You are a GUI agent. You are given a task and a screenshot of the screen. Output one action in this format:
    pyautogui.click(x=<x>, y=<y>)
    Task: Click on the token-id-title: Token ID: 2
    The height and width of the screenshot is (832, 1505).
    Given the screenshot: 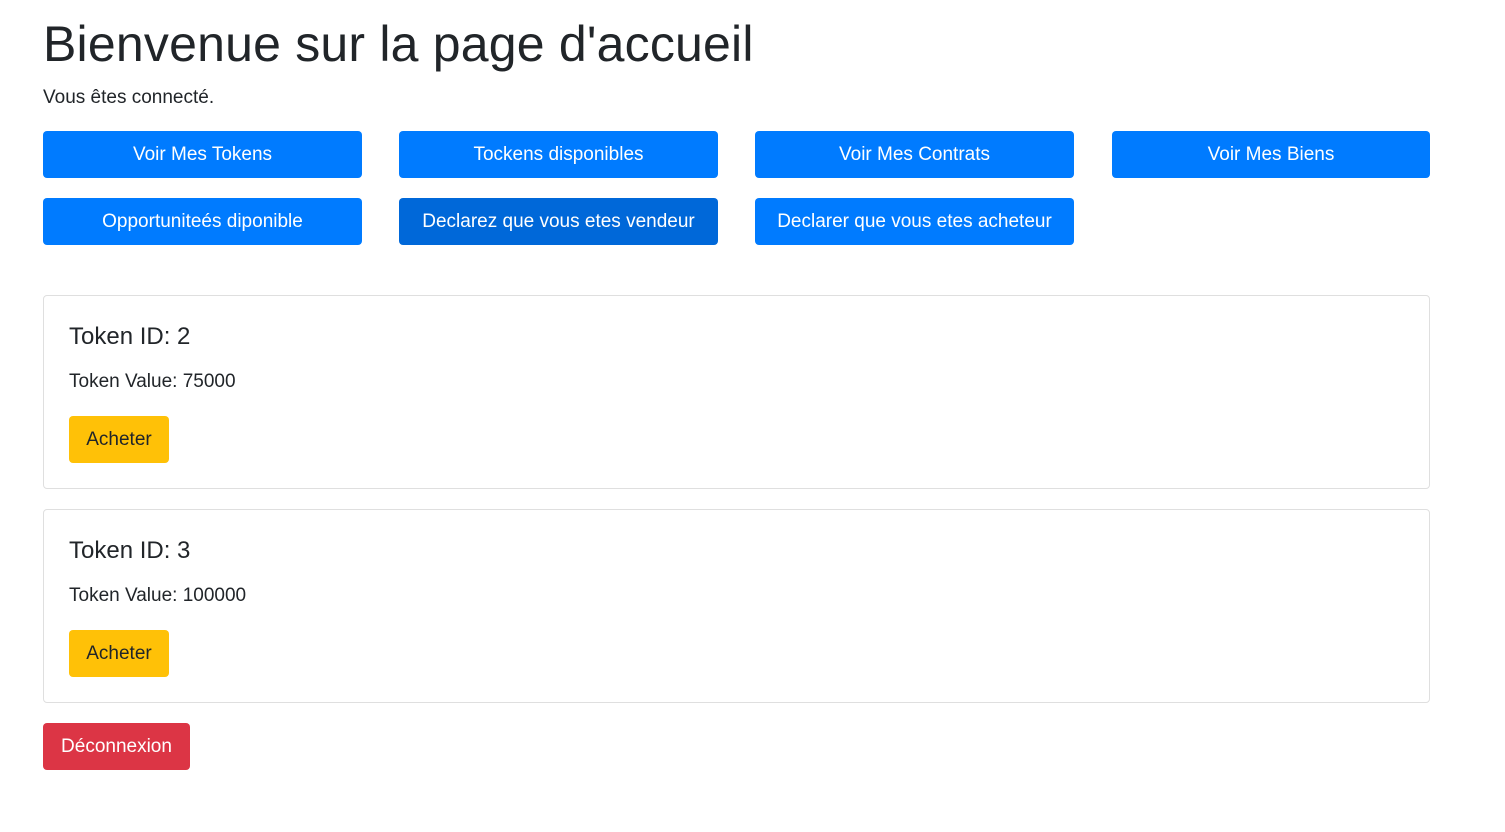 What is the action you would take?
    pyautogui.click(x=130, y=336)
    